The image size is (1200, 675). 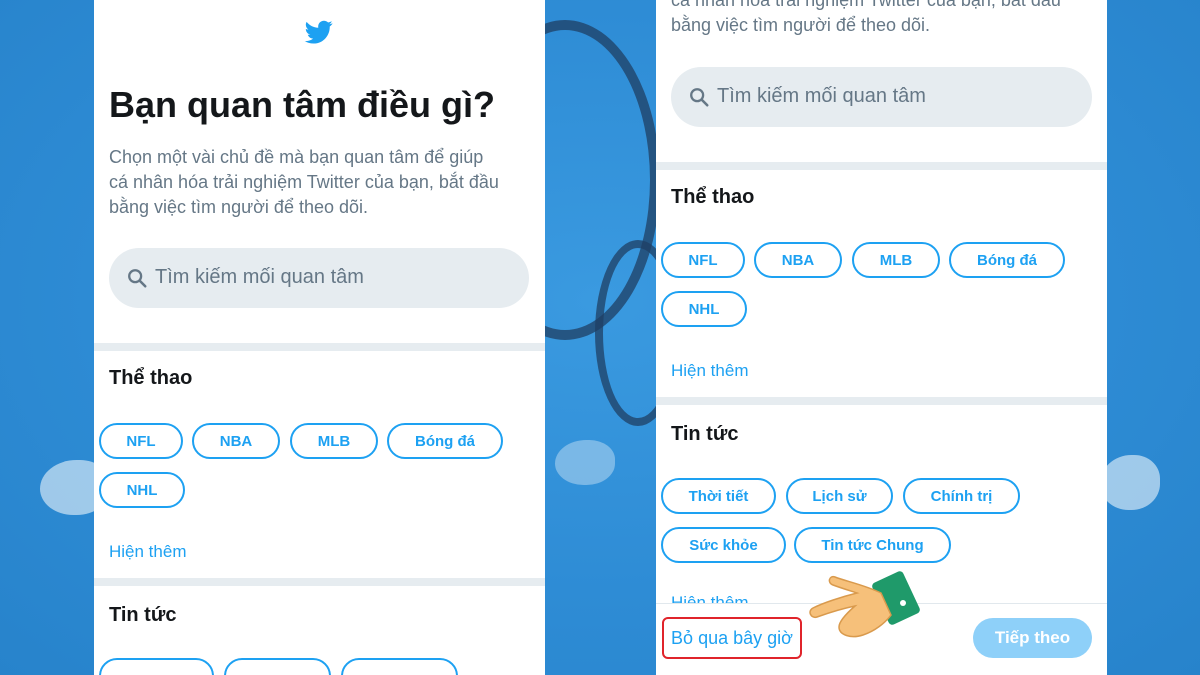 What do you see at coordinates (732, 638) in the screenshot?
I see `skip-button: Bỏ qua bây giờ` at bounding box center [732, 638].